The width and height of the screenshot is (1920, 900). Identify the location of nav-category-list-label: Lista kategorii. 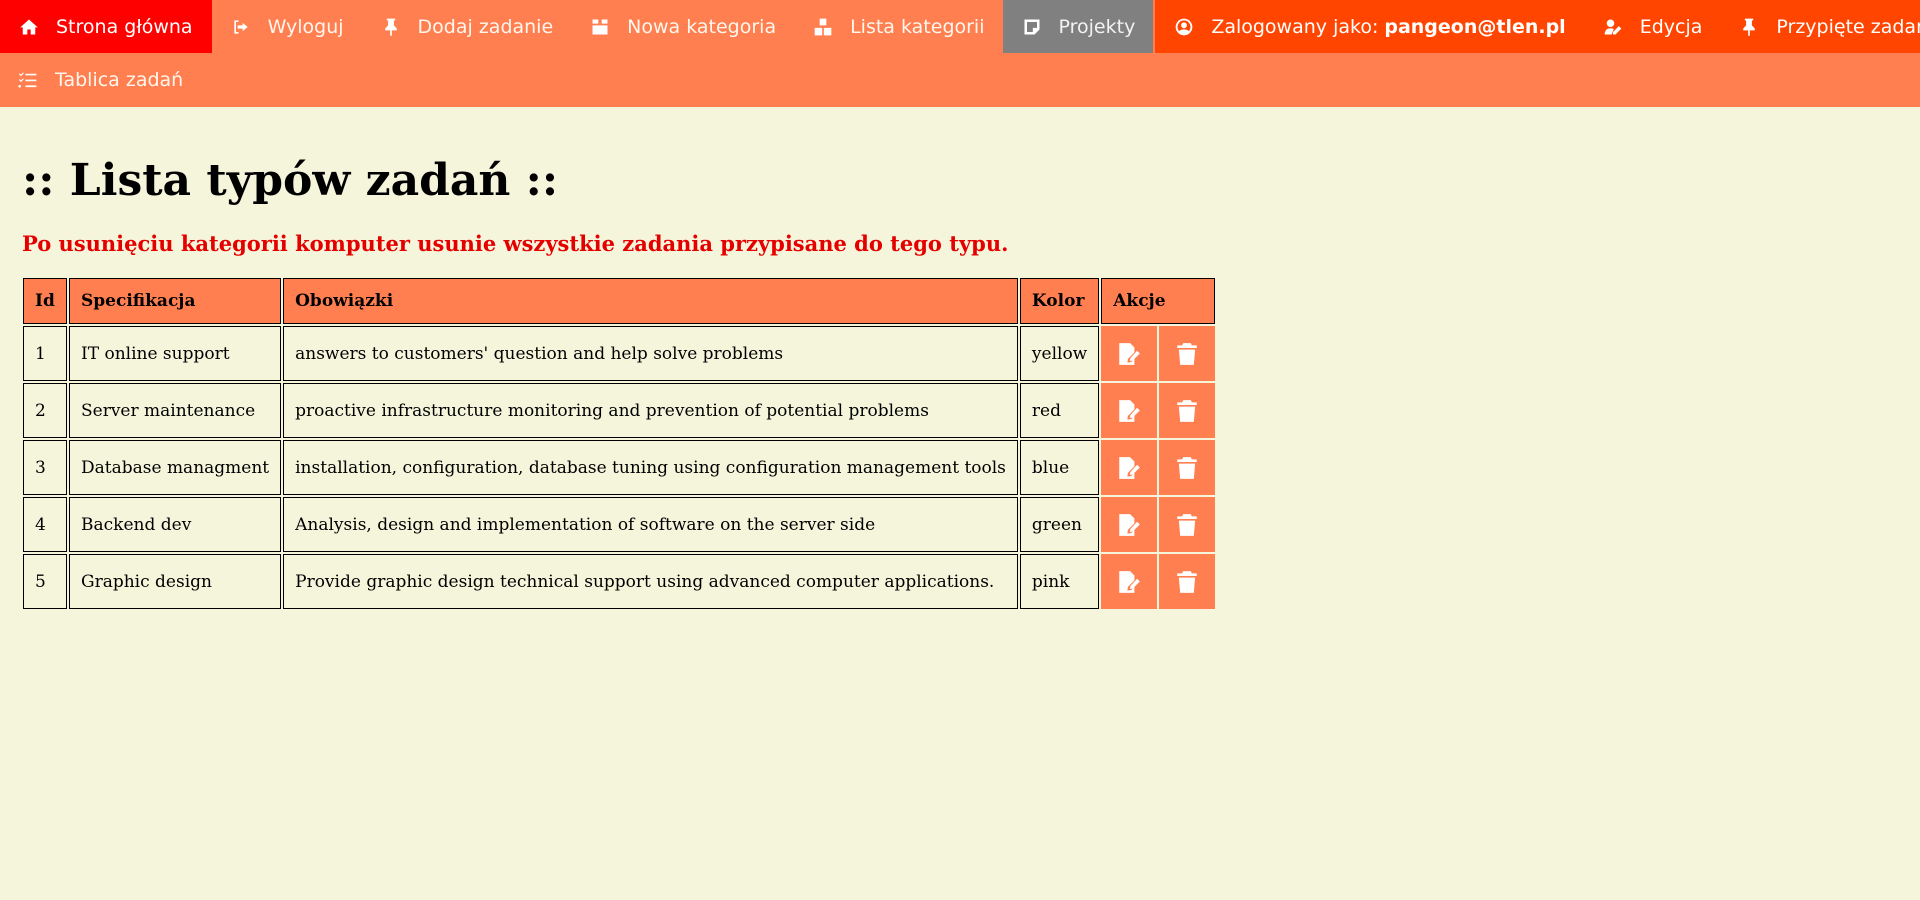
(917, 26).